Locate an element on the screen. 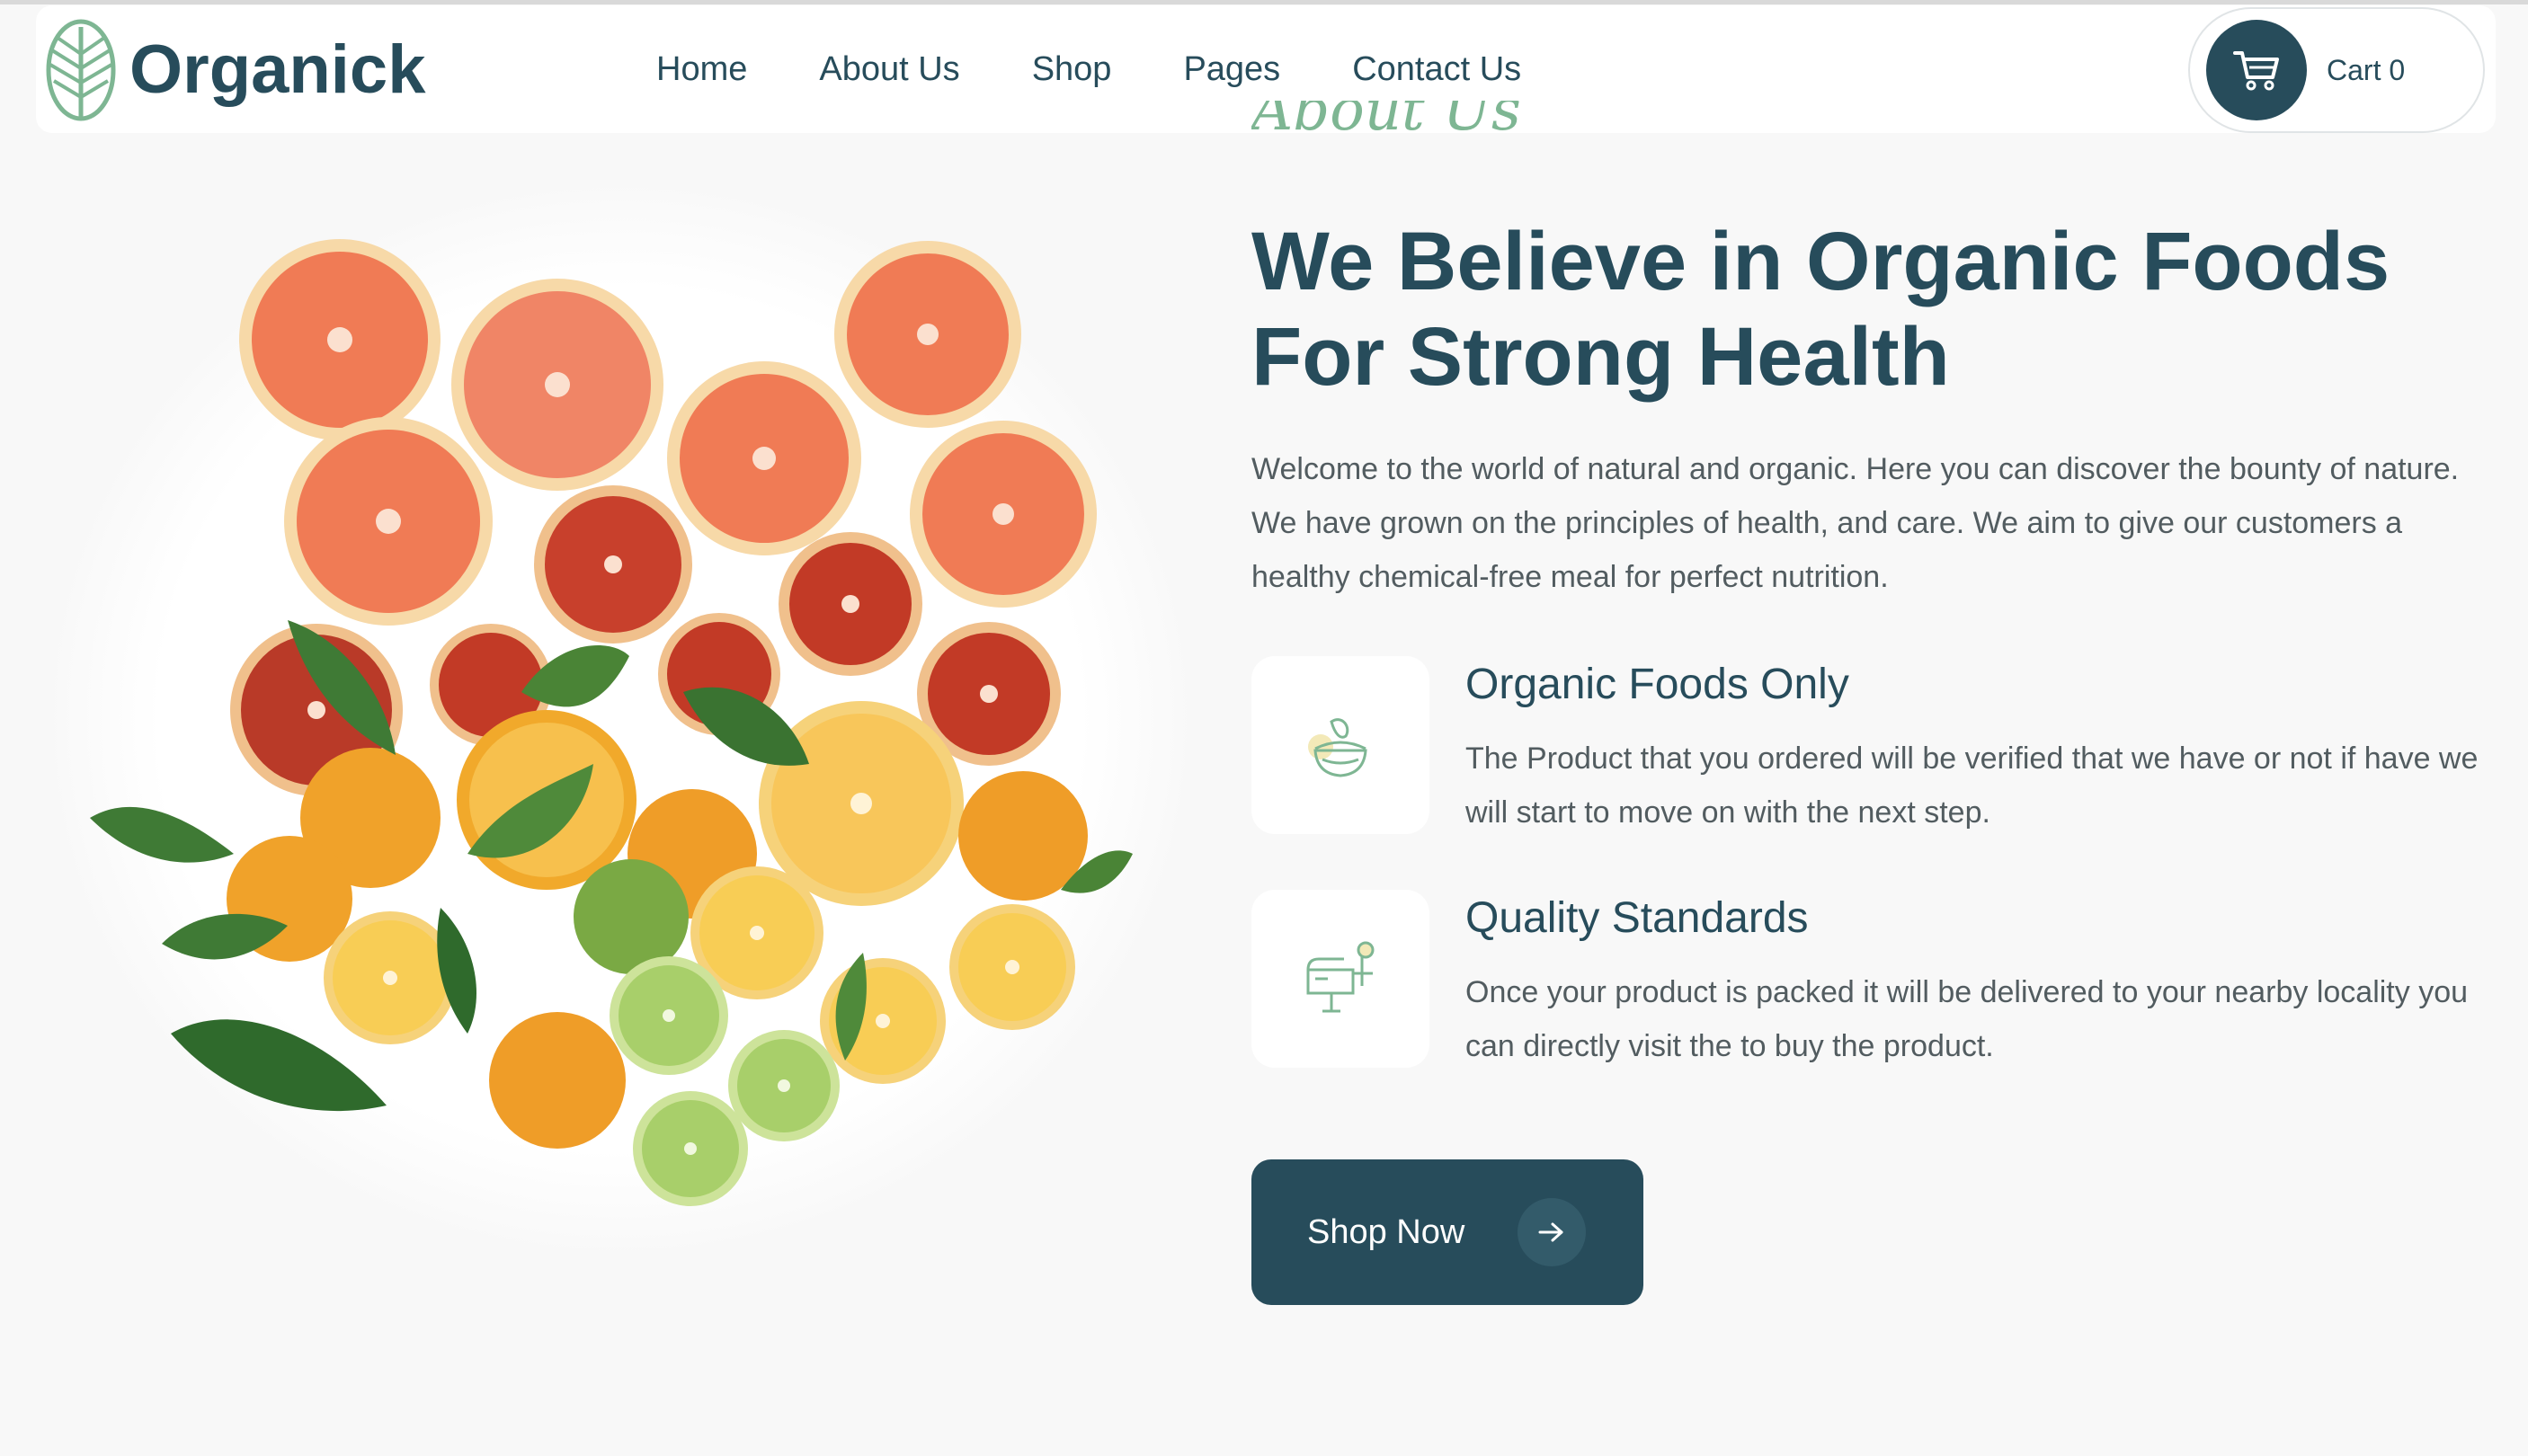 The height and width of the screenshot is (1456, 2528). nav-about-us: About Us is located at coordinates (889, 69).